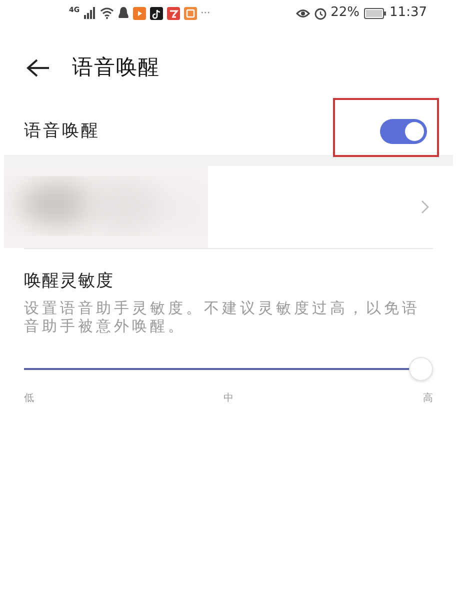  What do you see at coordinates (69, 281) in the screenshot?
I see `section-title: 唤醒灵敏度` at bounding box center [69, 281].